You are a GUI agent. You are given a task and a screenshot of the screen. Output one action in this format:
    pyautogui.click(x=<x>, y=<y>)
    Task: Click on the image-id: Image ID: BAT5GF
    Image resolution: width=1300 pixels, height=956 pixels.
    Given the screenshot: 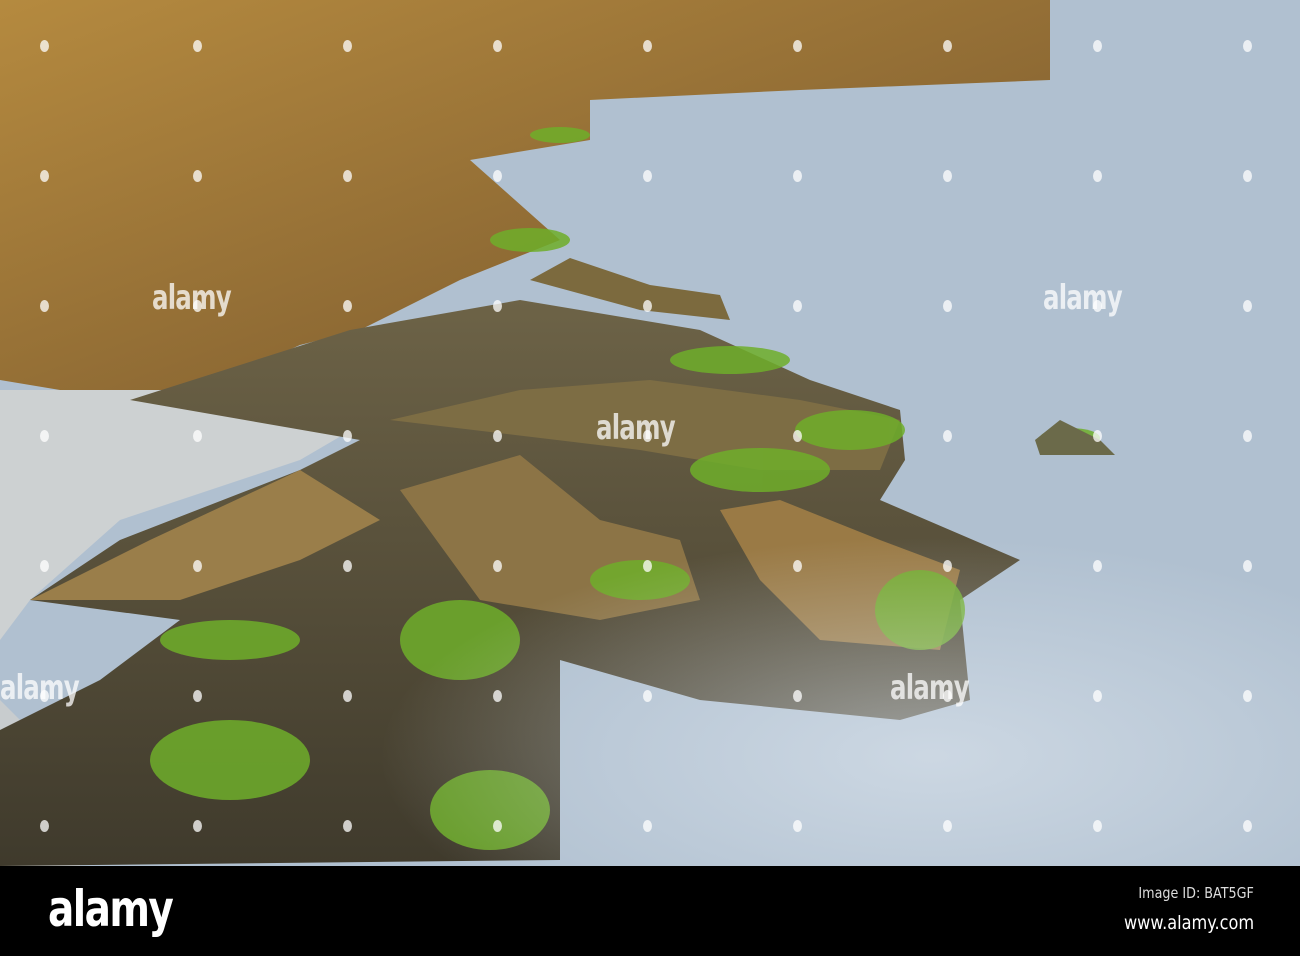 What is the action you would take?
    pyautogui.click(x=1196, y=893)
    